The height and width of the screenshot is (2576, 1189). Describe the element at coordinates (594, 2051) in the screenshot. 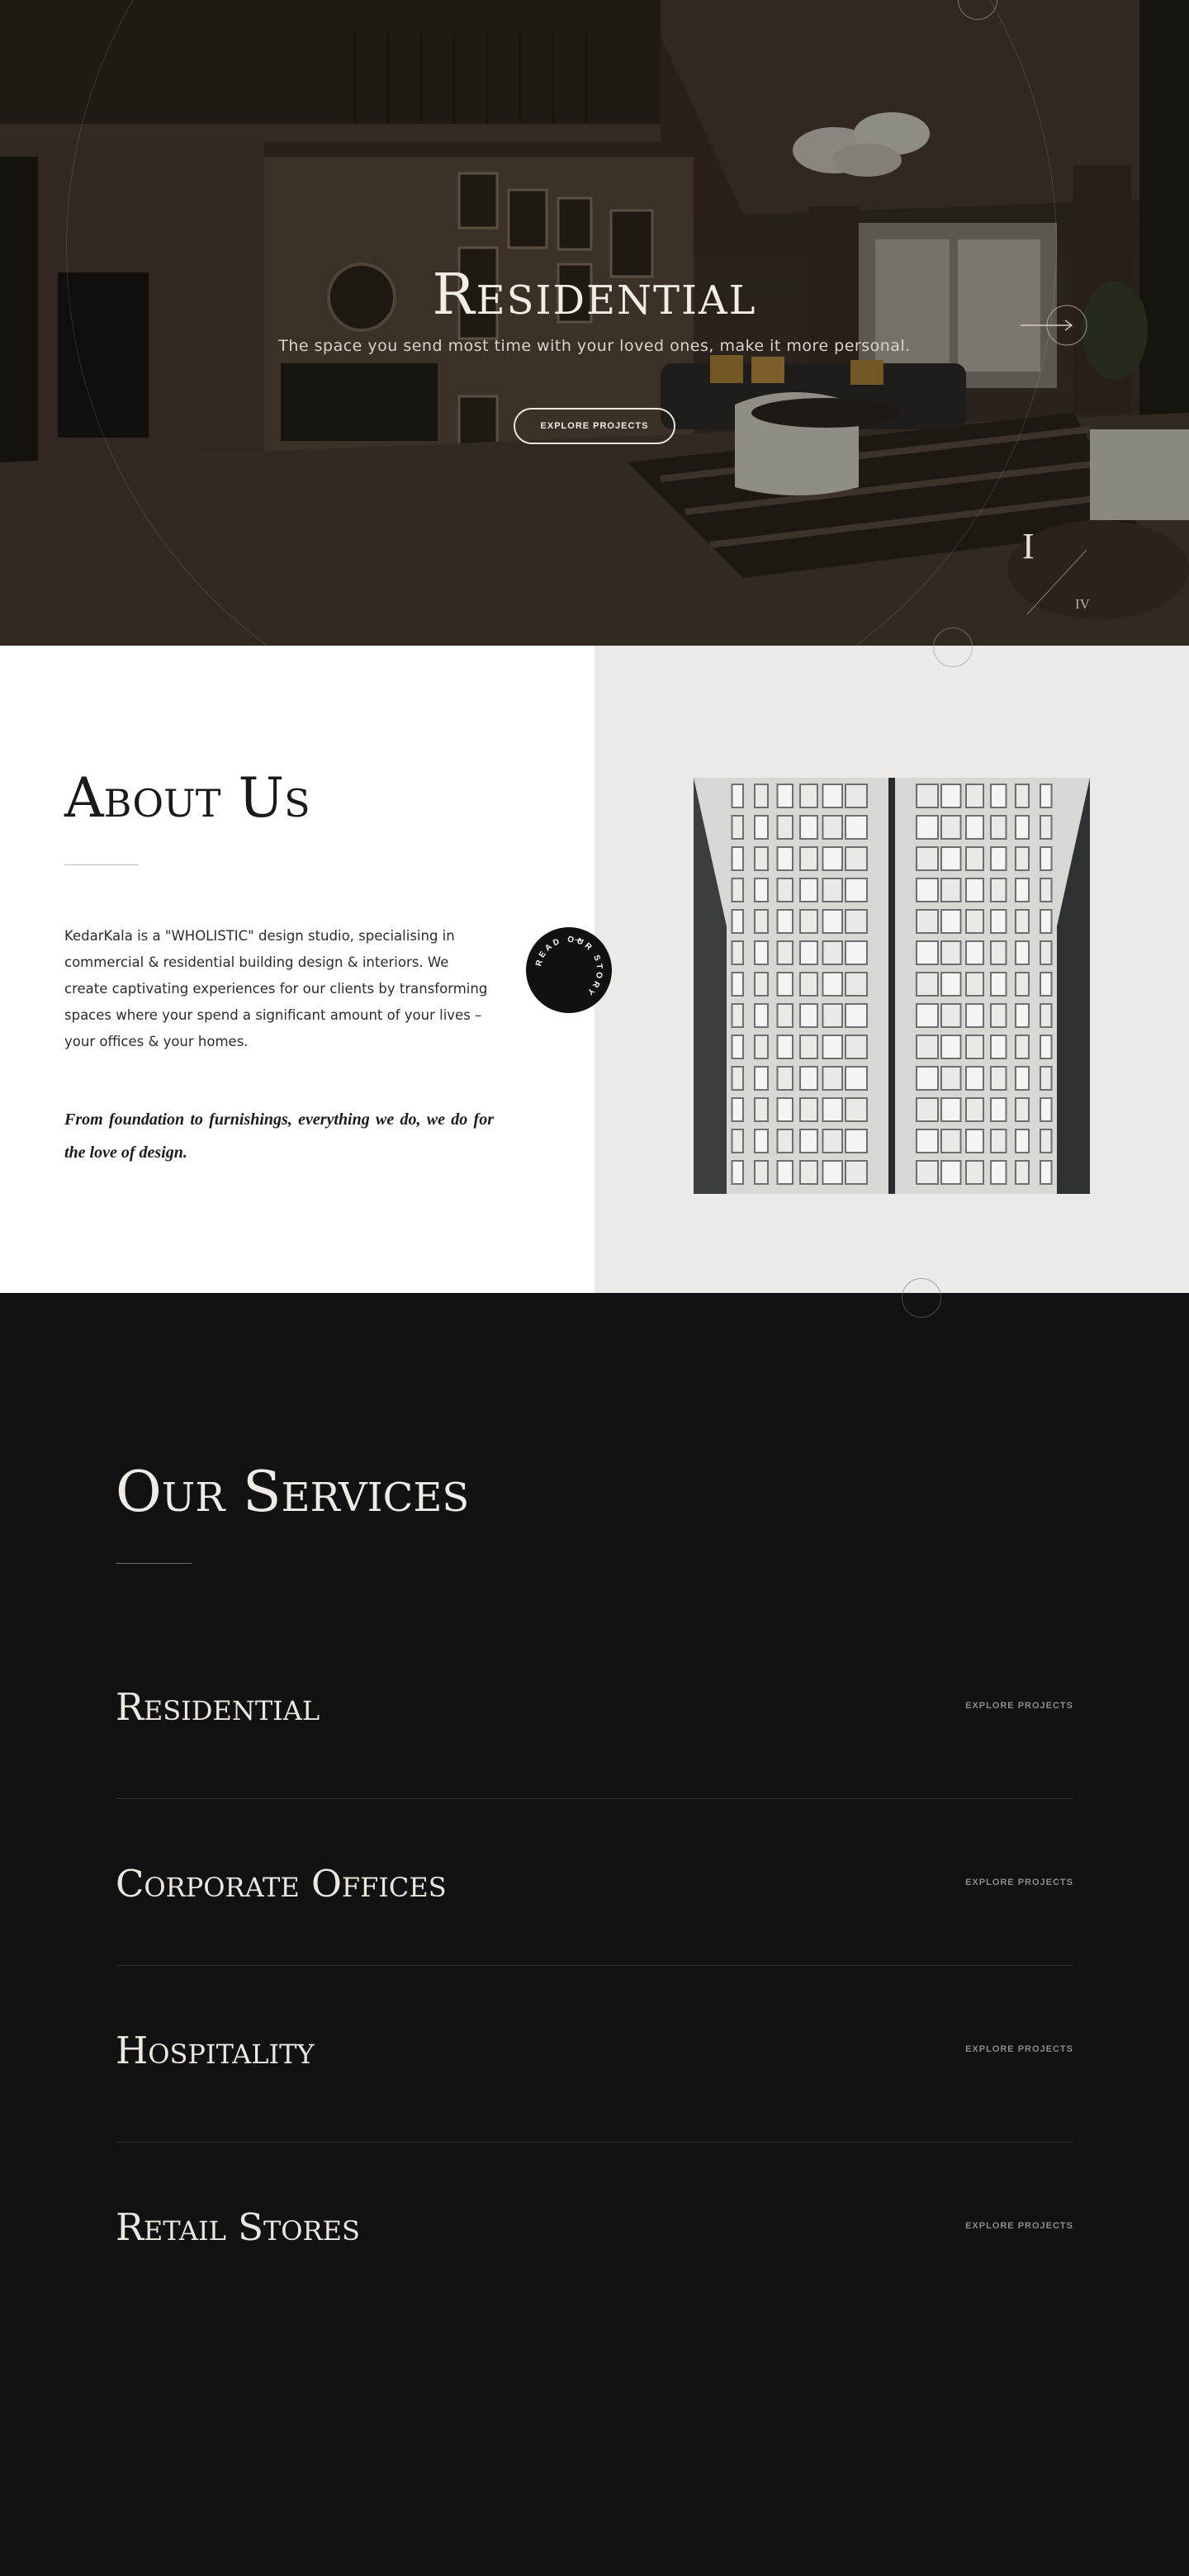

I see `service-row-hospitality: Hospitality EXPLORE PROJECTS` at that location.